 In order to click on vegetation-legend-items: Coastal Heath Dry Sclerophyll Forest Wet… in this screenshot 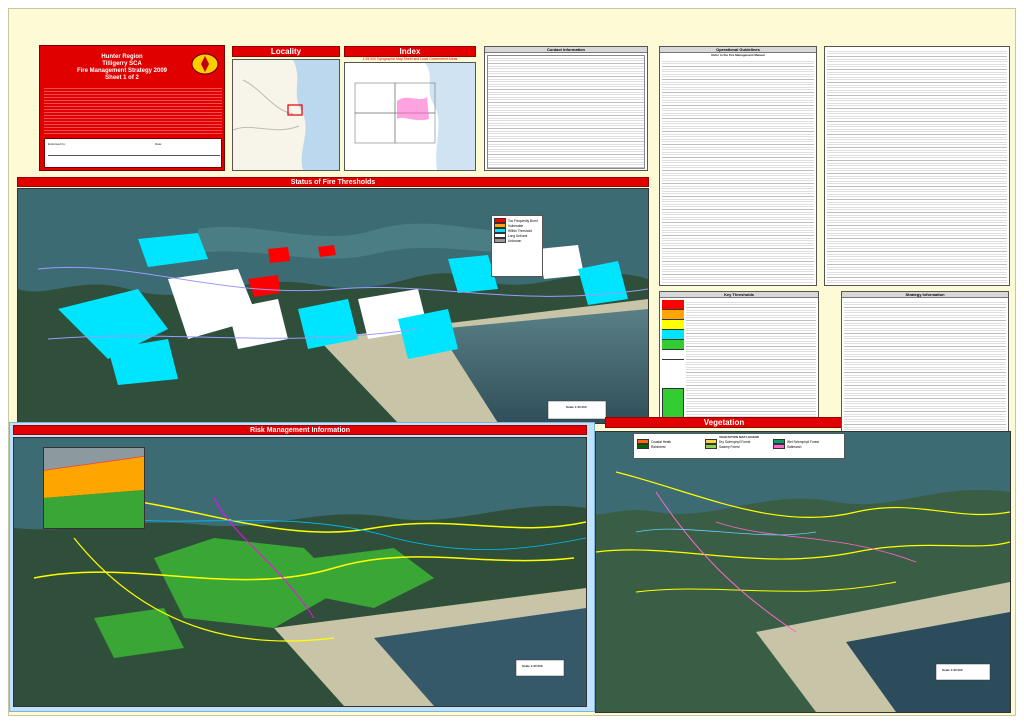, I will do `click(739, 444)`.